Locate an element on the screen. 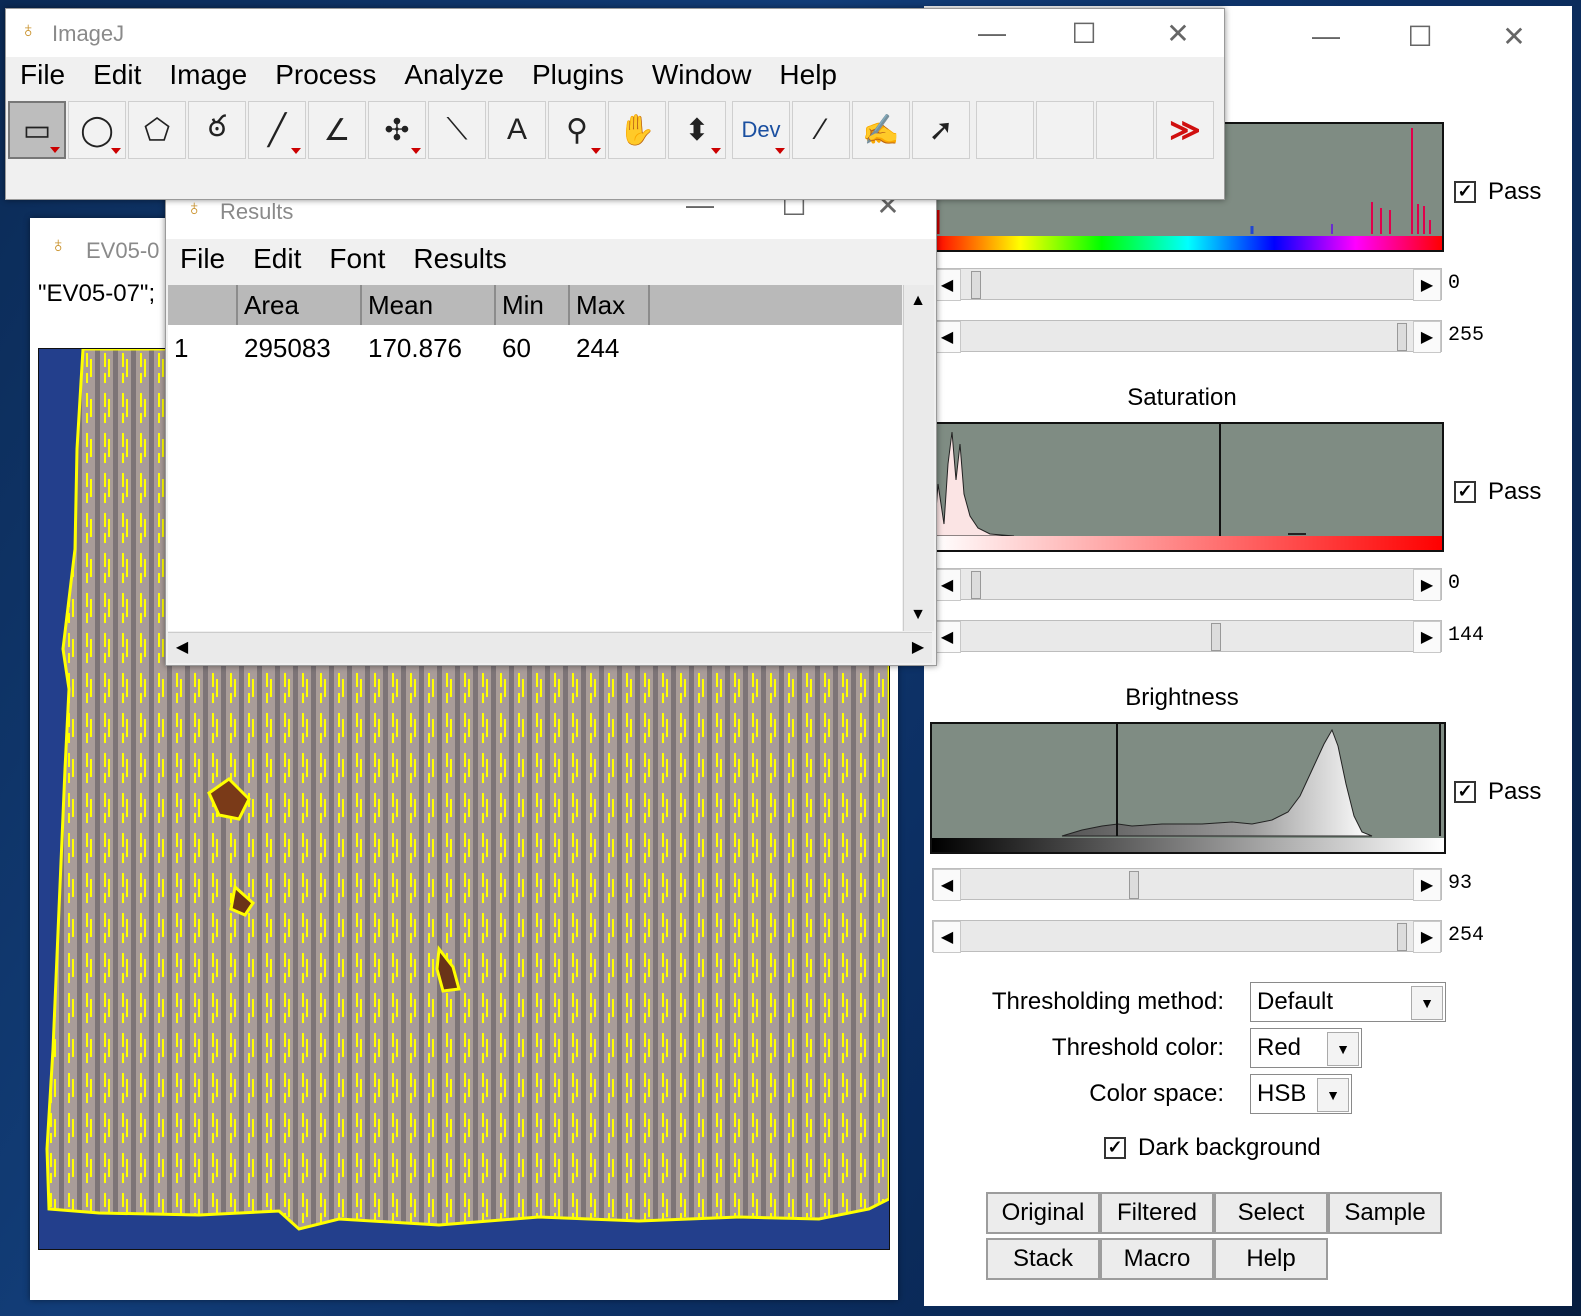 This screenshot has width=1581, height=1316. results-menu-font: Font is located at coordinates (357, 259).